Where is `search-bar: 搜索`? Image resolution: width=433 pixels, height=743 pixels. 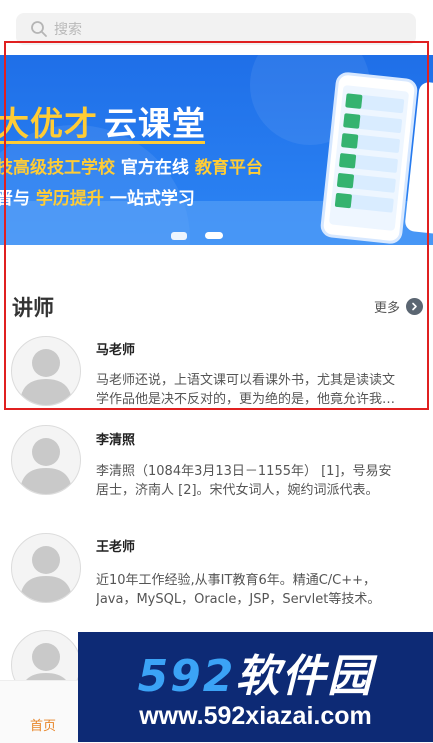
search-bar: 搜索 is located at coordinates (216, 29).